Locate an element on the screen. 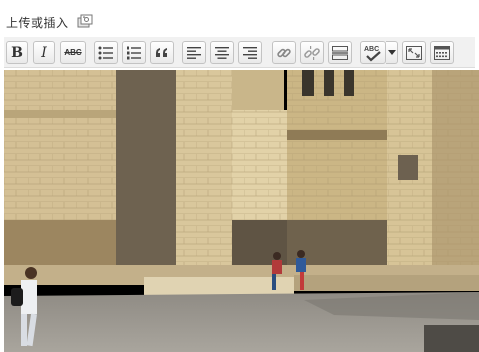 The height and width of the screenshot is (352, 479). bold-button: B is located at coordinates (17, 52).